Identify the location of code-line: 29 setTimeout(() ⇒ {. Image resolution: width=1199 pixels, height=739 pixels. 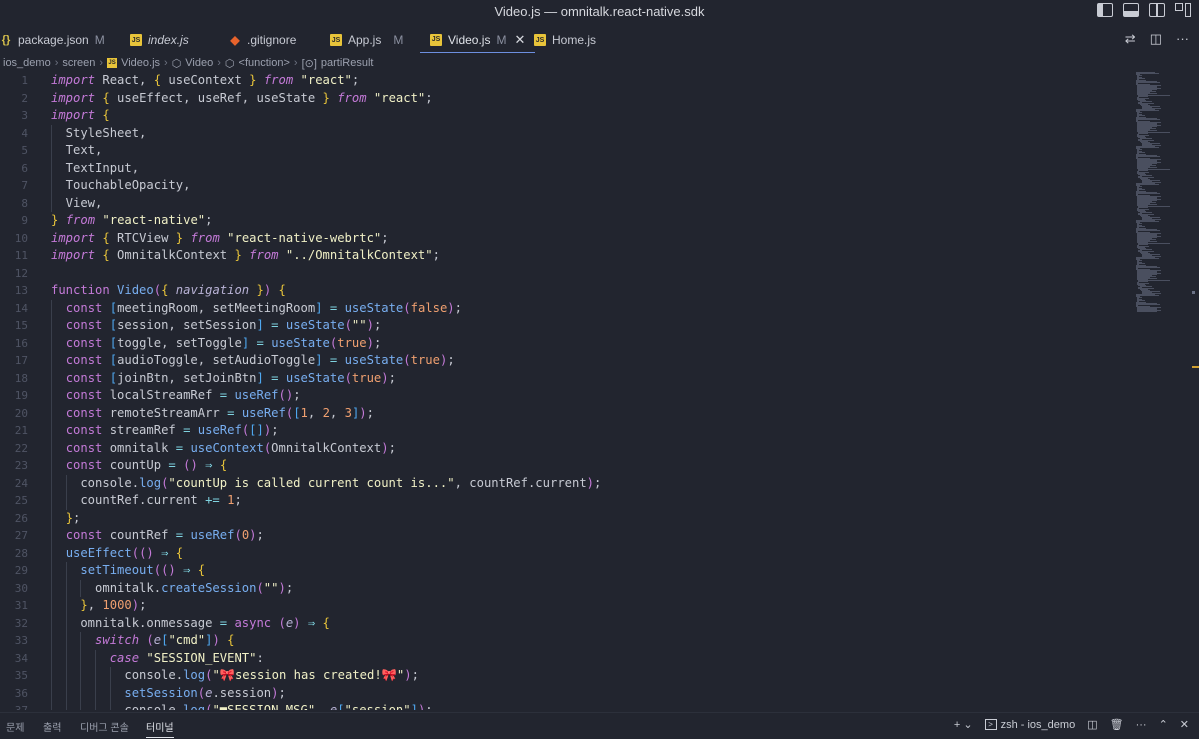
(565, 571).